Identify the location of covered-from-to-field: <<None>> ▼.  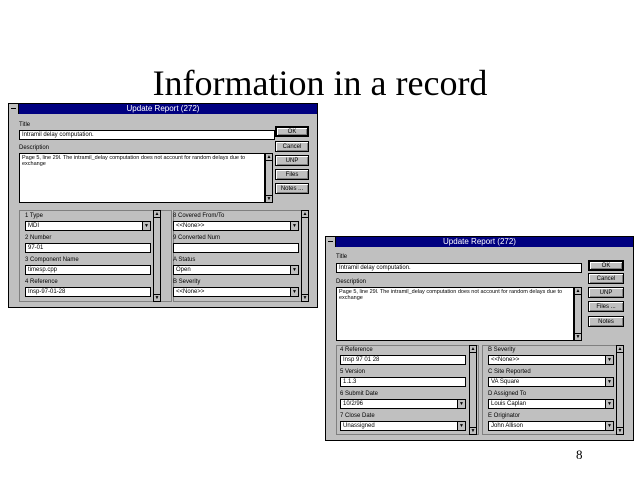
(236, 226).